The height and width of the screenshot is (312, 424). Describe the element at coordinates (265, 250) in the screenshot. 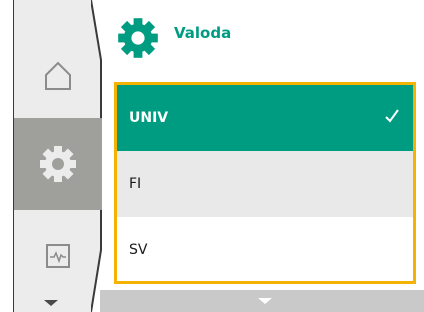

I see `list-item-sv: SV` at that location.